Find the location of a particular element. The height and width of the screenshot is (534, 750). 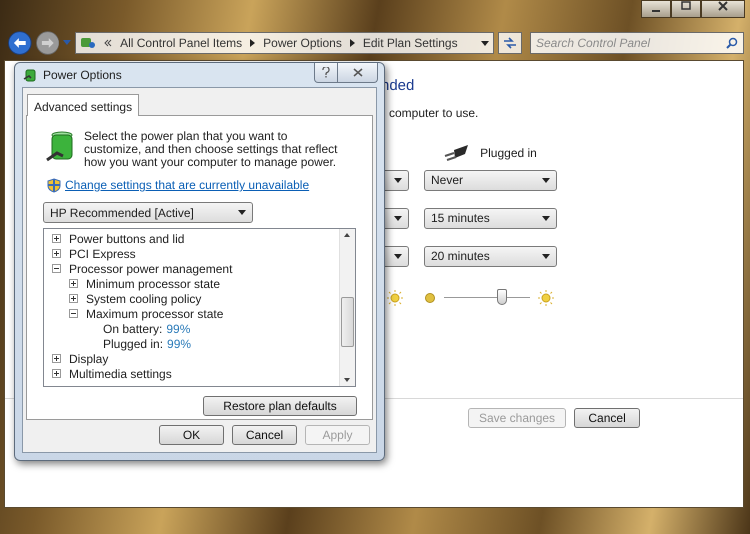

tree-item: Multimedia settings is located at coordinates (120, 373).